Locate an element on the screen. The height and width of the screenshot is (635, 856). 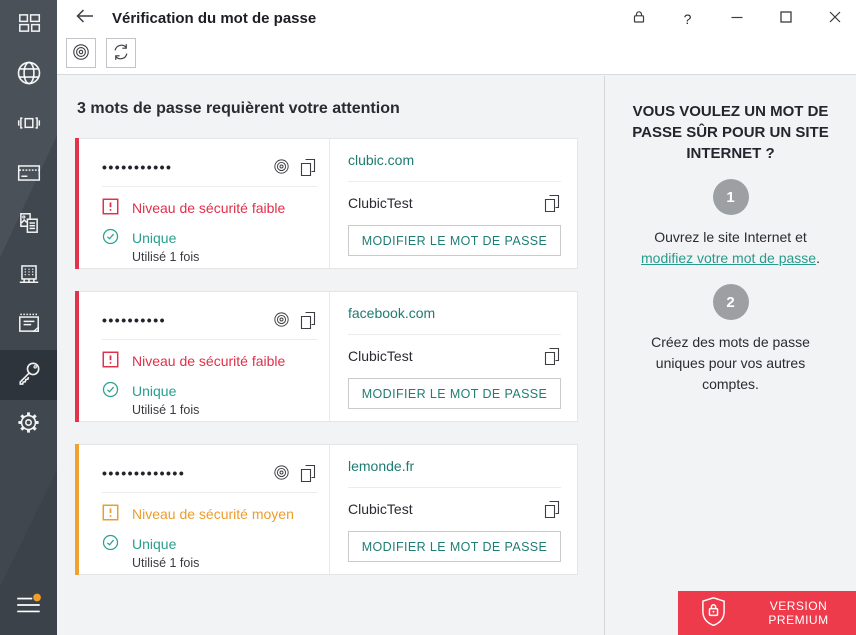
modify-password-link: modifiez votre mot de passe is located at coordinates (728, 258).